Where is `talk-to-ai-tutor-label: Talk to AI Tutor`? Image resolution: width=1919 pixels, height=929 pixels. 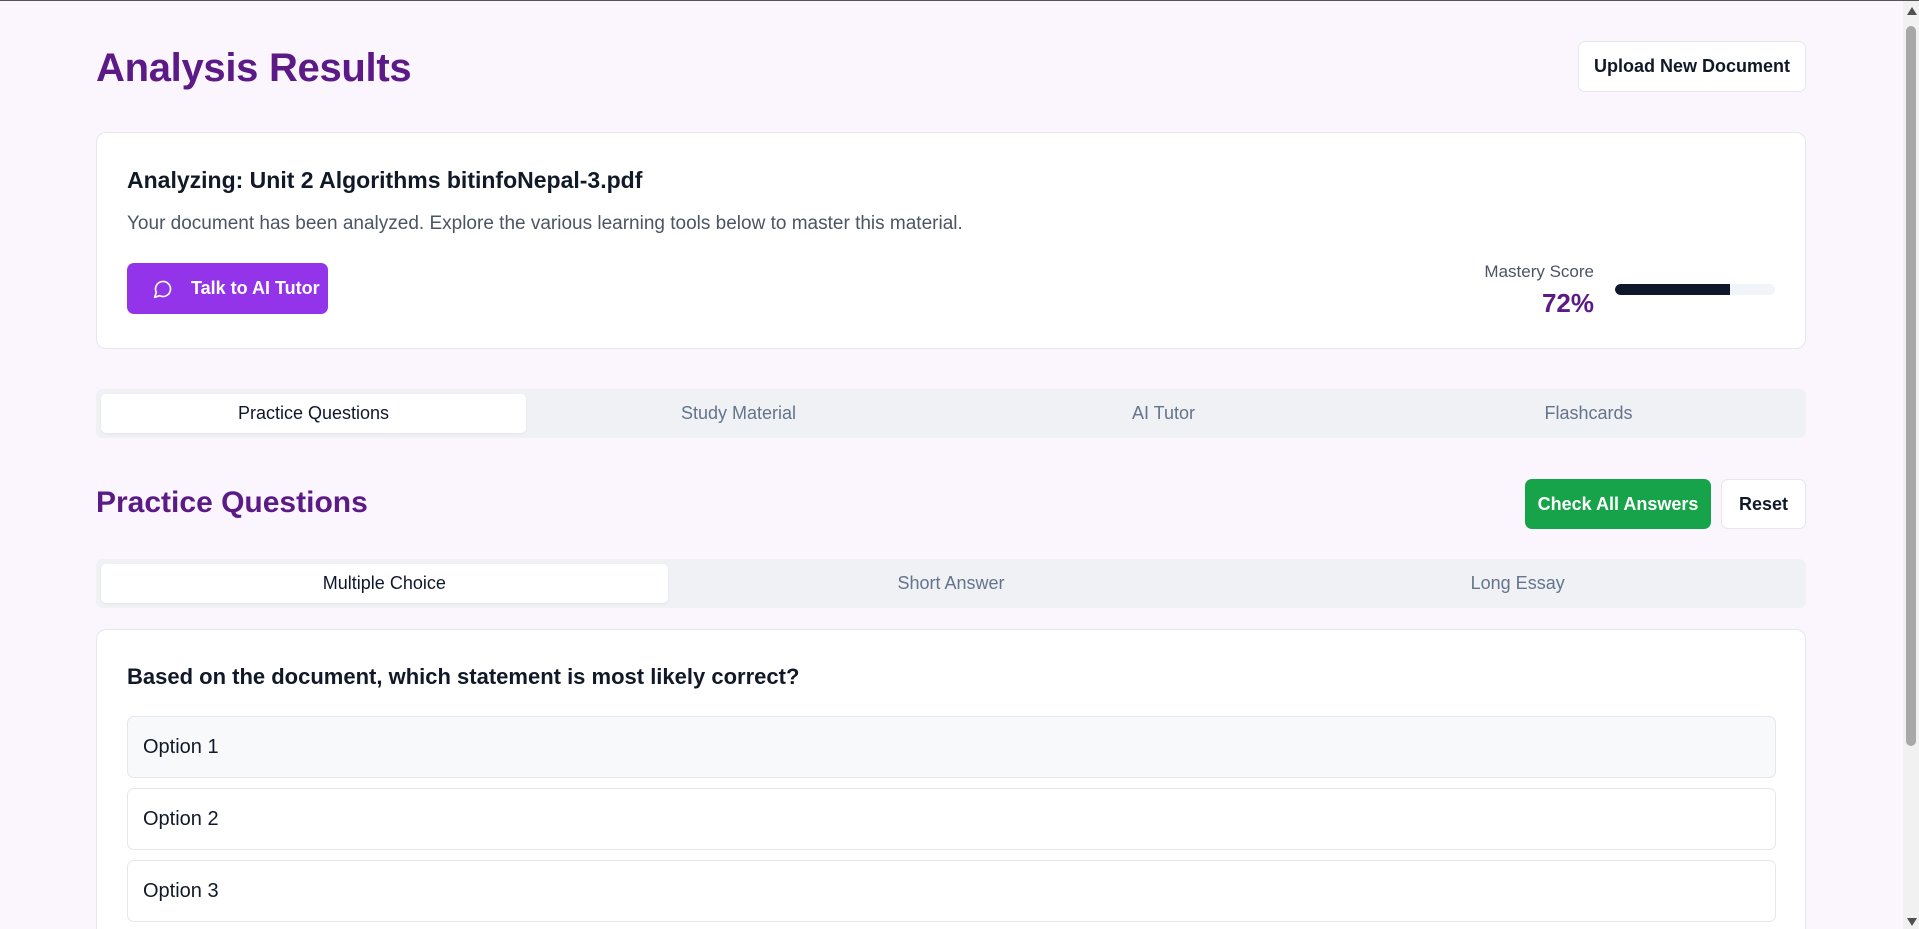 talk-to-ai-tutor-label: Talk to AI Tutor is located at coordinates (255, 288).